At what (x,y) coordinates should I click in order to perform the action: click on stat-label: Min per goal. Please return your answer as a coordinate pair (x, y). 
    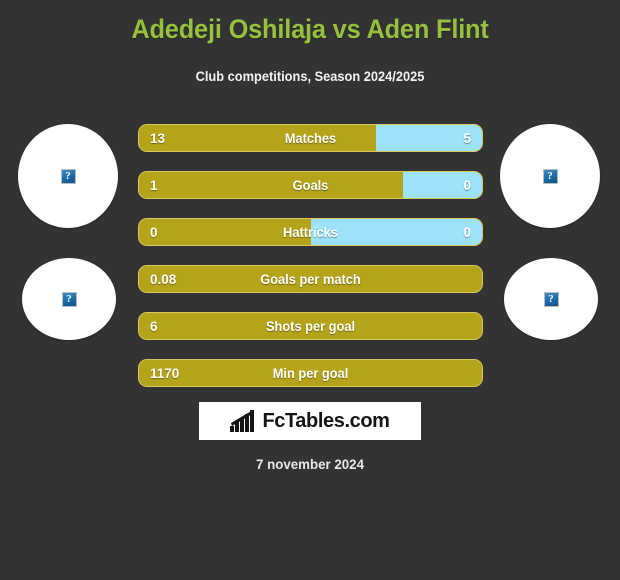
    Looking at the image, I should click on (310, 373).